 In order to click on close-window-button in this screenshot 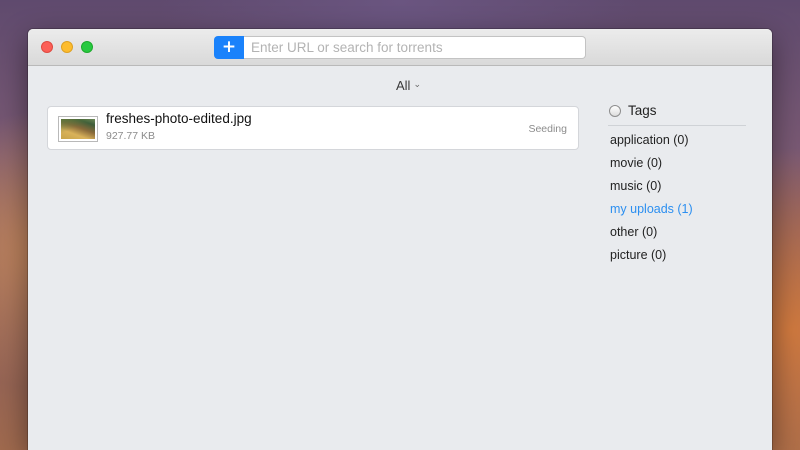, I will do `click(47, 47)`.